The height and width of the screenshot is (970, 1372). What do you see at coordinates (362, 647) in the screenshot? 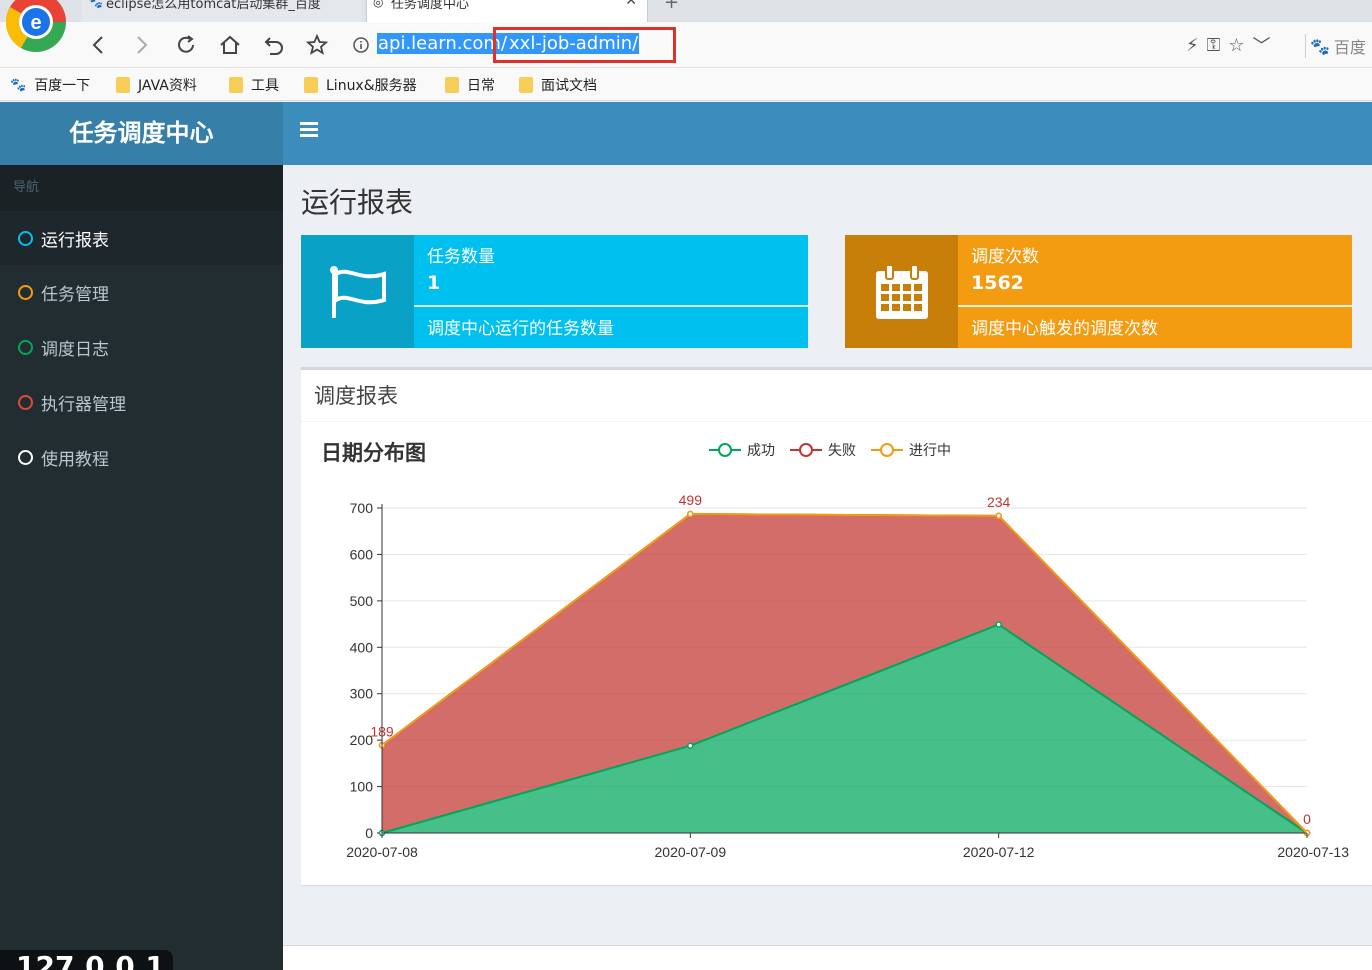
I see `y-tick-label: 400` at bounding box center [362, 647].